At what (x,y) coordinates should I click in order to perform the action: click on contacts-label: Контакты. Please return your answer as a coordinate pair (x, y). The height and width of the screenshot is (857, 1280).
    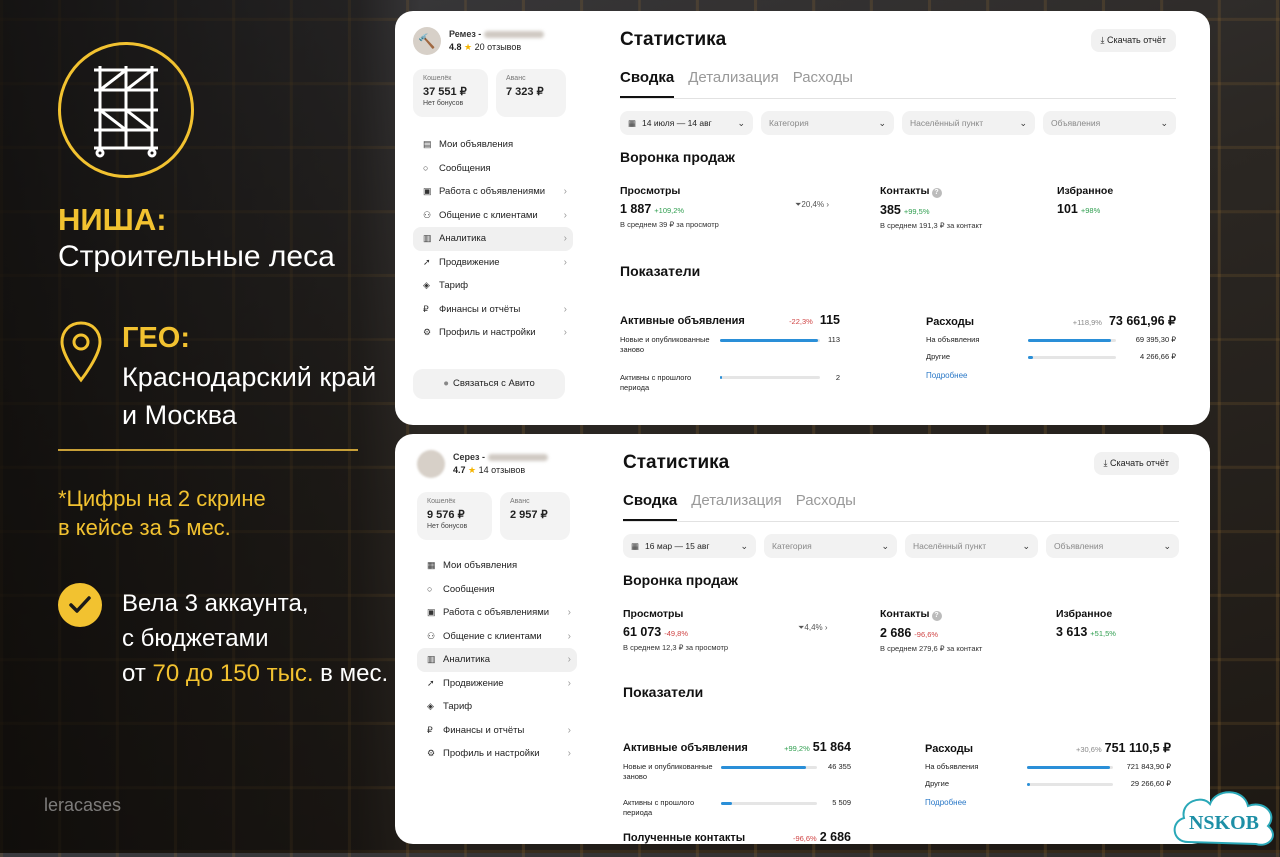
    Looking at the image, I should click on (905, 614).